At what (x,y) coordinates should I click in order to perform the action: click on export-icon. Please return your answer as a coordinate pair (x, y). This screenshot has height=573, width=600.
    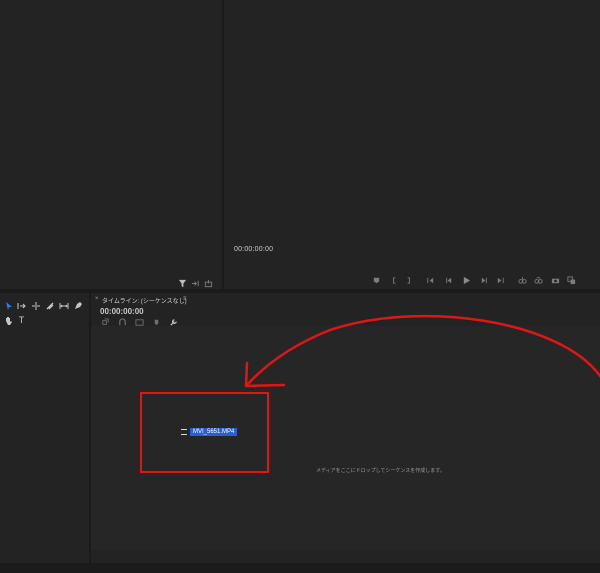
    Looking at the image, I should click on (208, 283).